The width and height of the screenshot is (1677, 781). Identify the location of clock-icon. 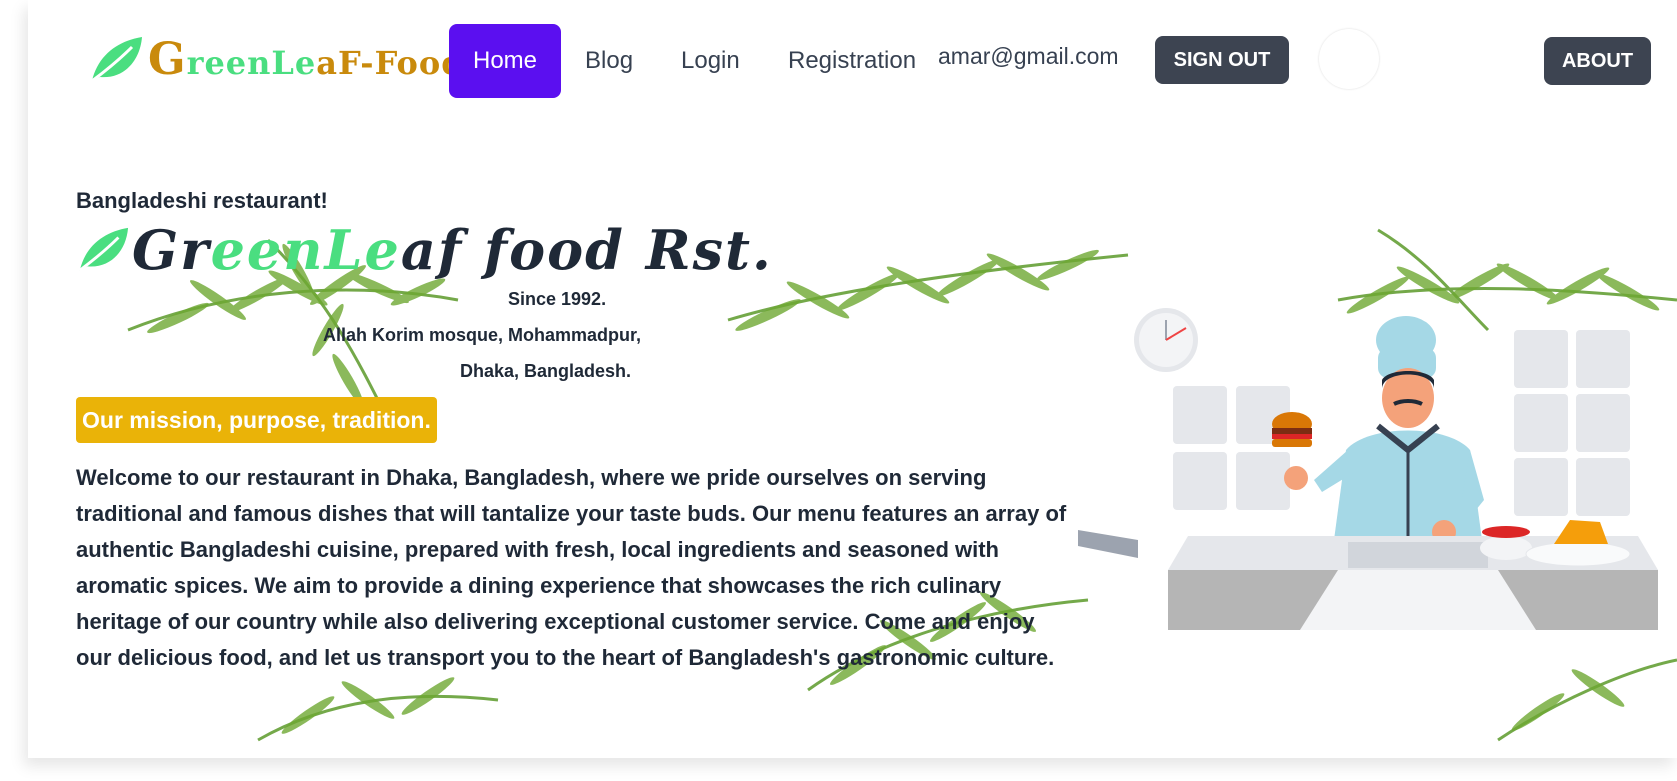
(1166, 340).